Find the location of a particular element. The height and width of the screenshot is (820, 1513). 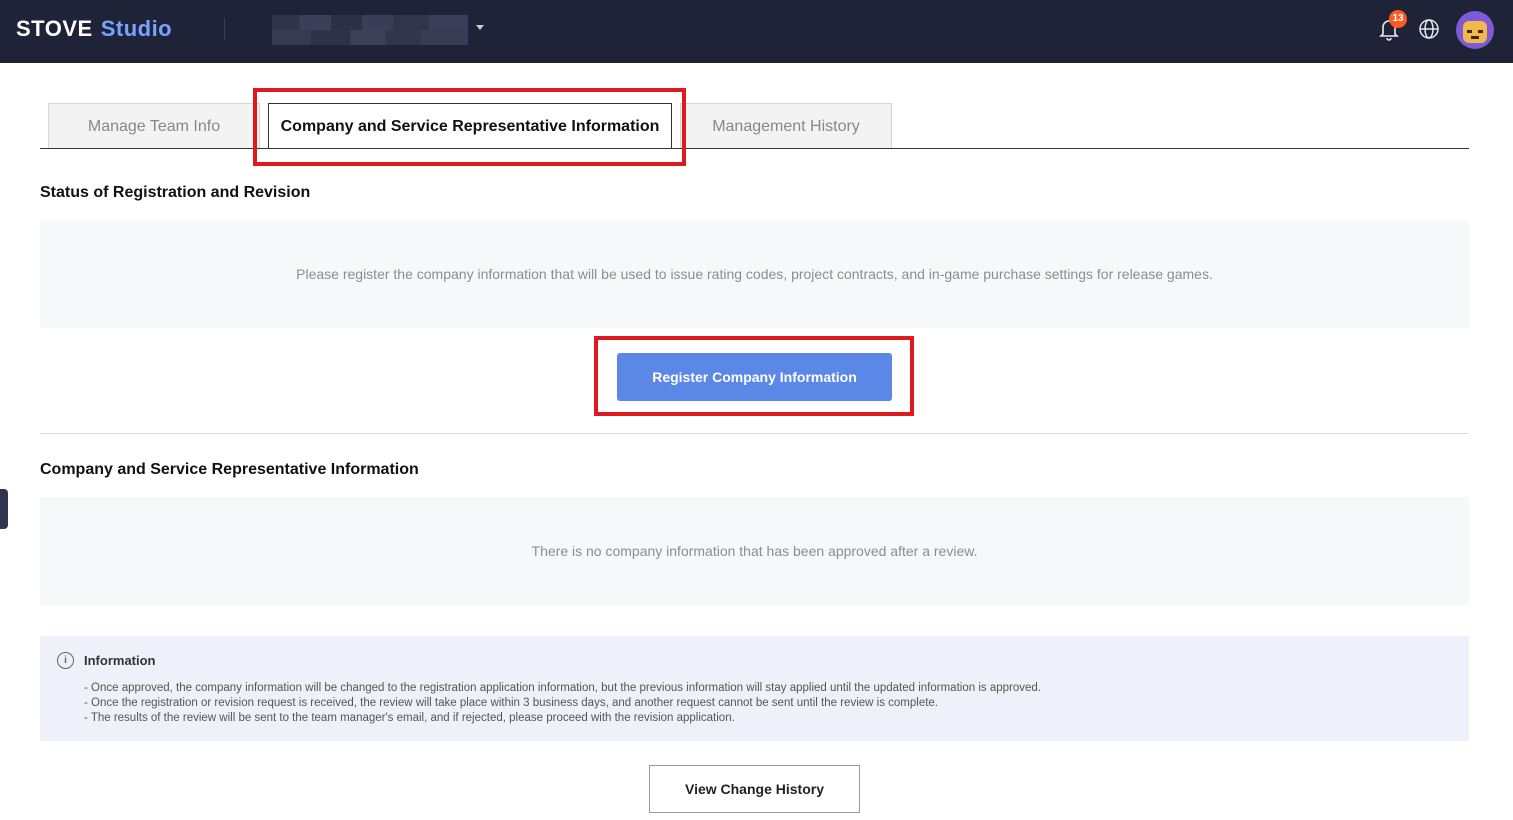

chevron-down-icon is located at coordinates (480, 27).